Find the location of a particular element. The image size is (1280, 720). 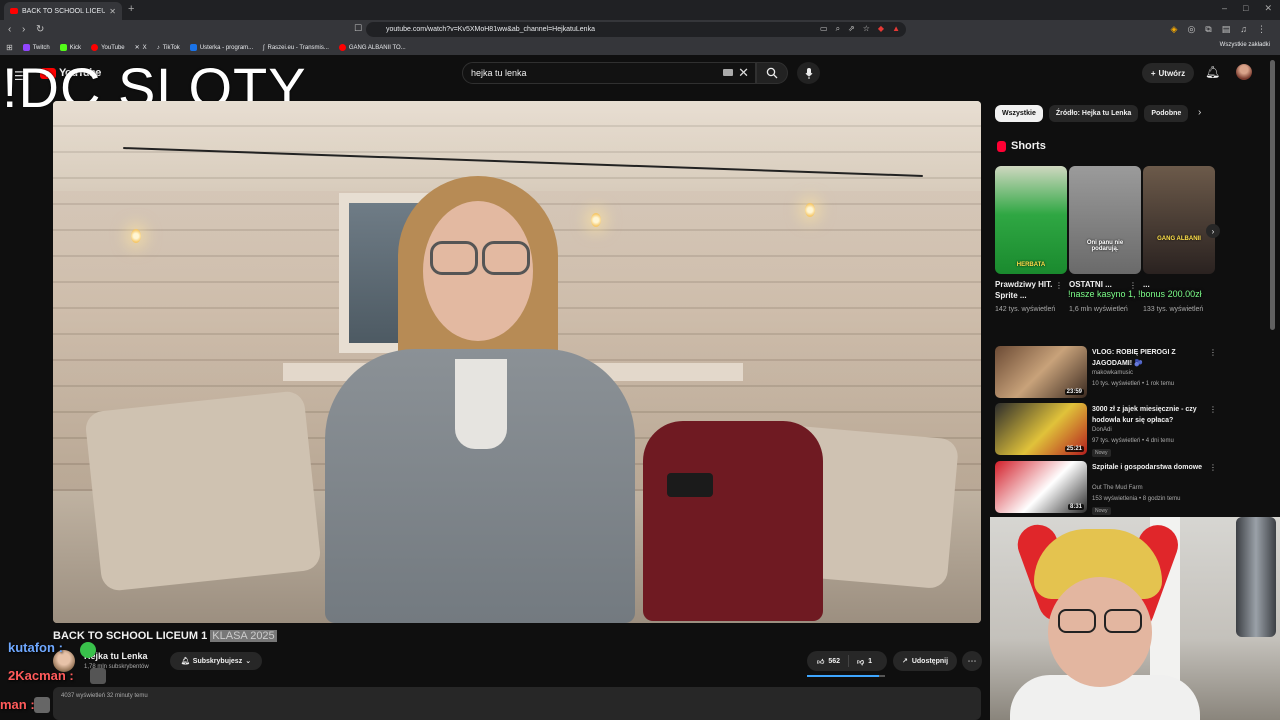

short-thumbnail: Oni panu nie podarują. is located at coordinates (1105, 220).